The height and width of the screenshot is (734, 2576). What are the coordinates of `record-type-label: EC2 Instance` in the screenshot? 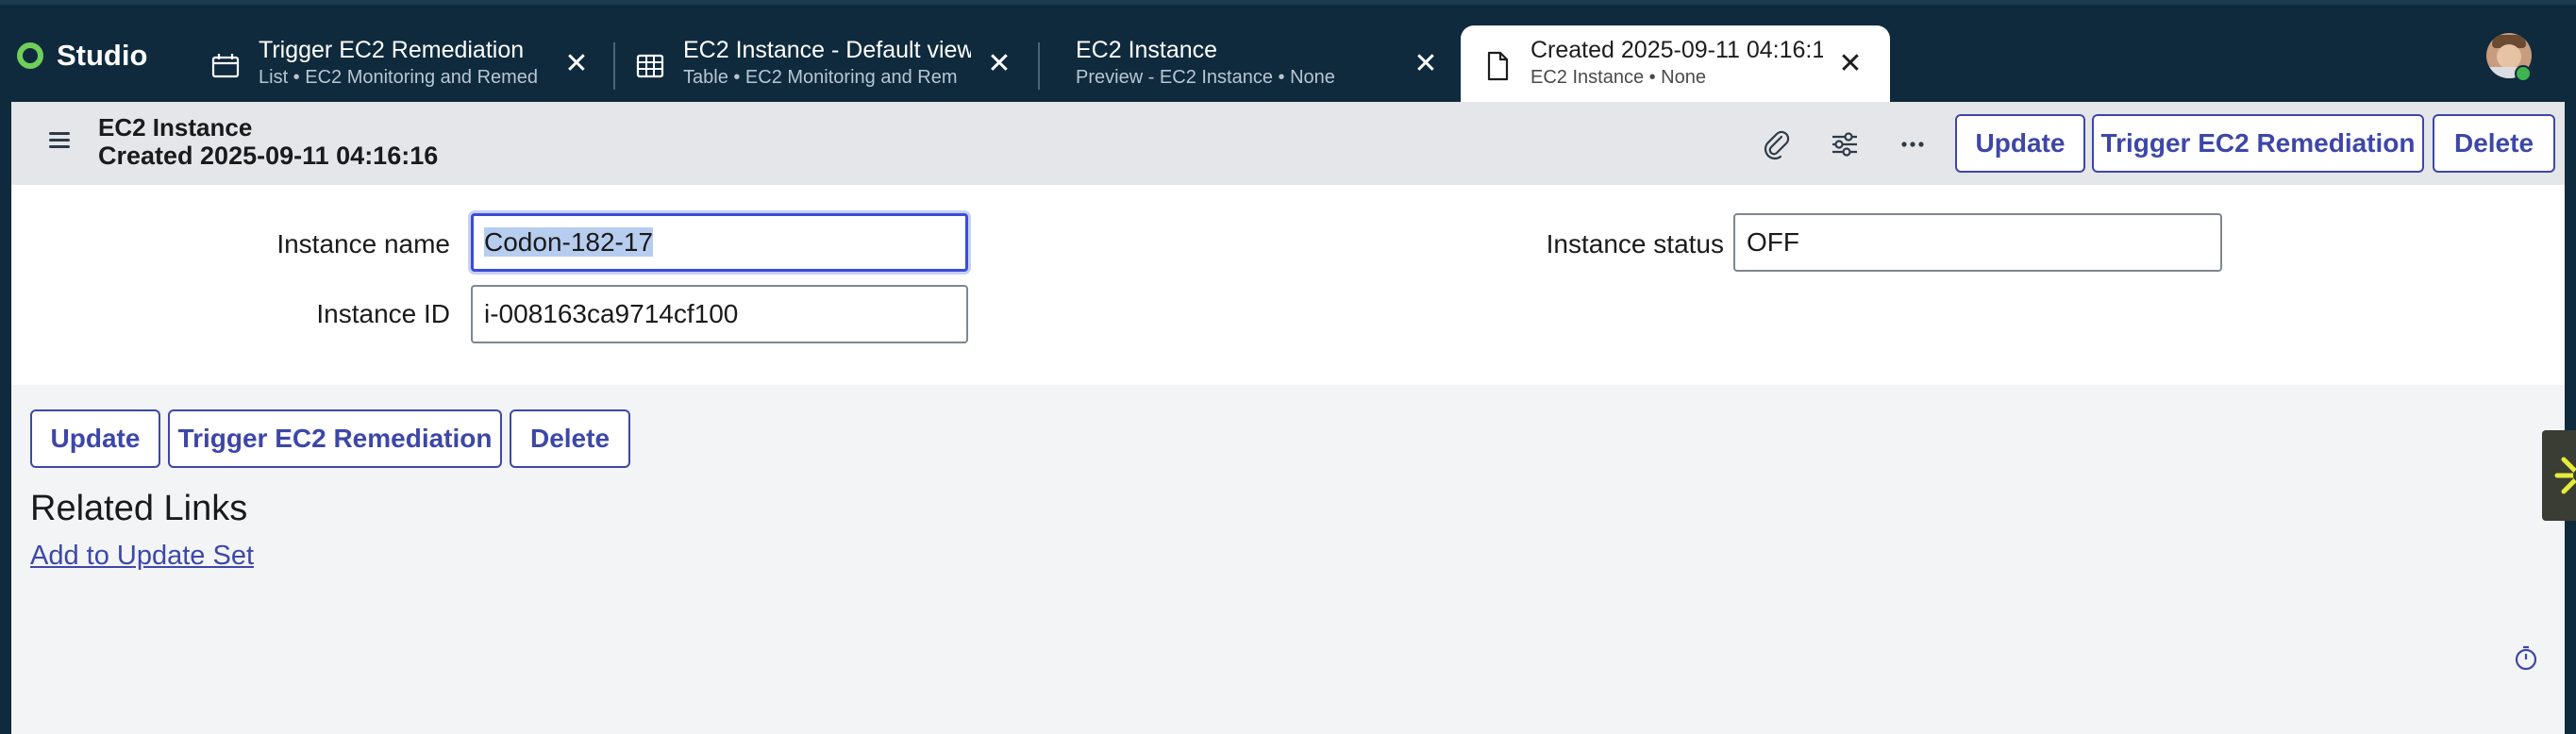 It's located at (175, 127).